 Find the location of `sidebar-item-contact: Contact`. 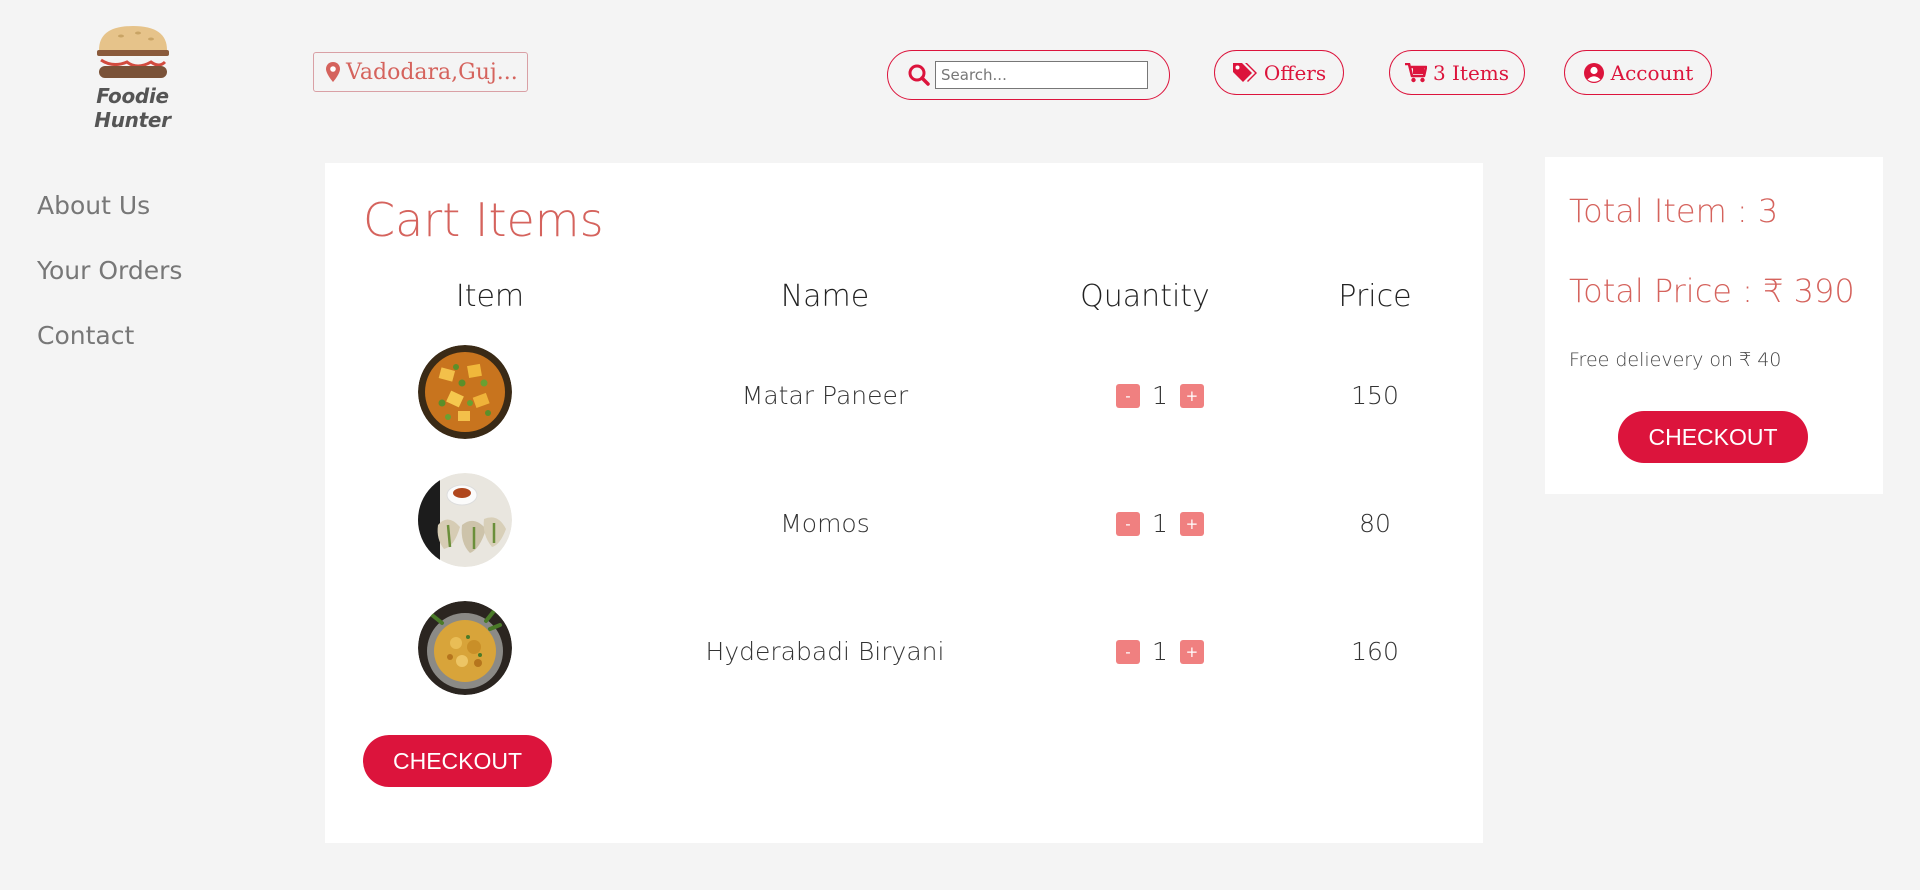

sidebar-item-contact: Contact is located at coordinates (109, 335).